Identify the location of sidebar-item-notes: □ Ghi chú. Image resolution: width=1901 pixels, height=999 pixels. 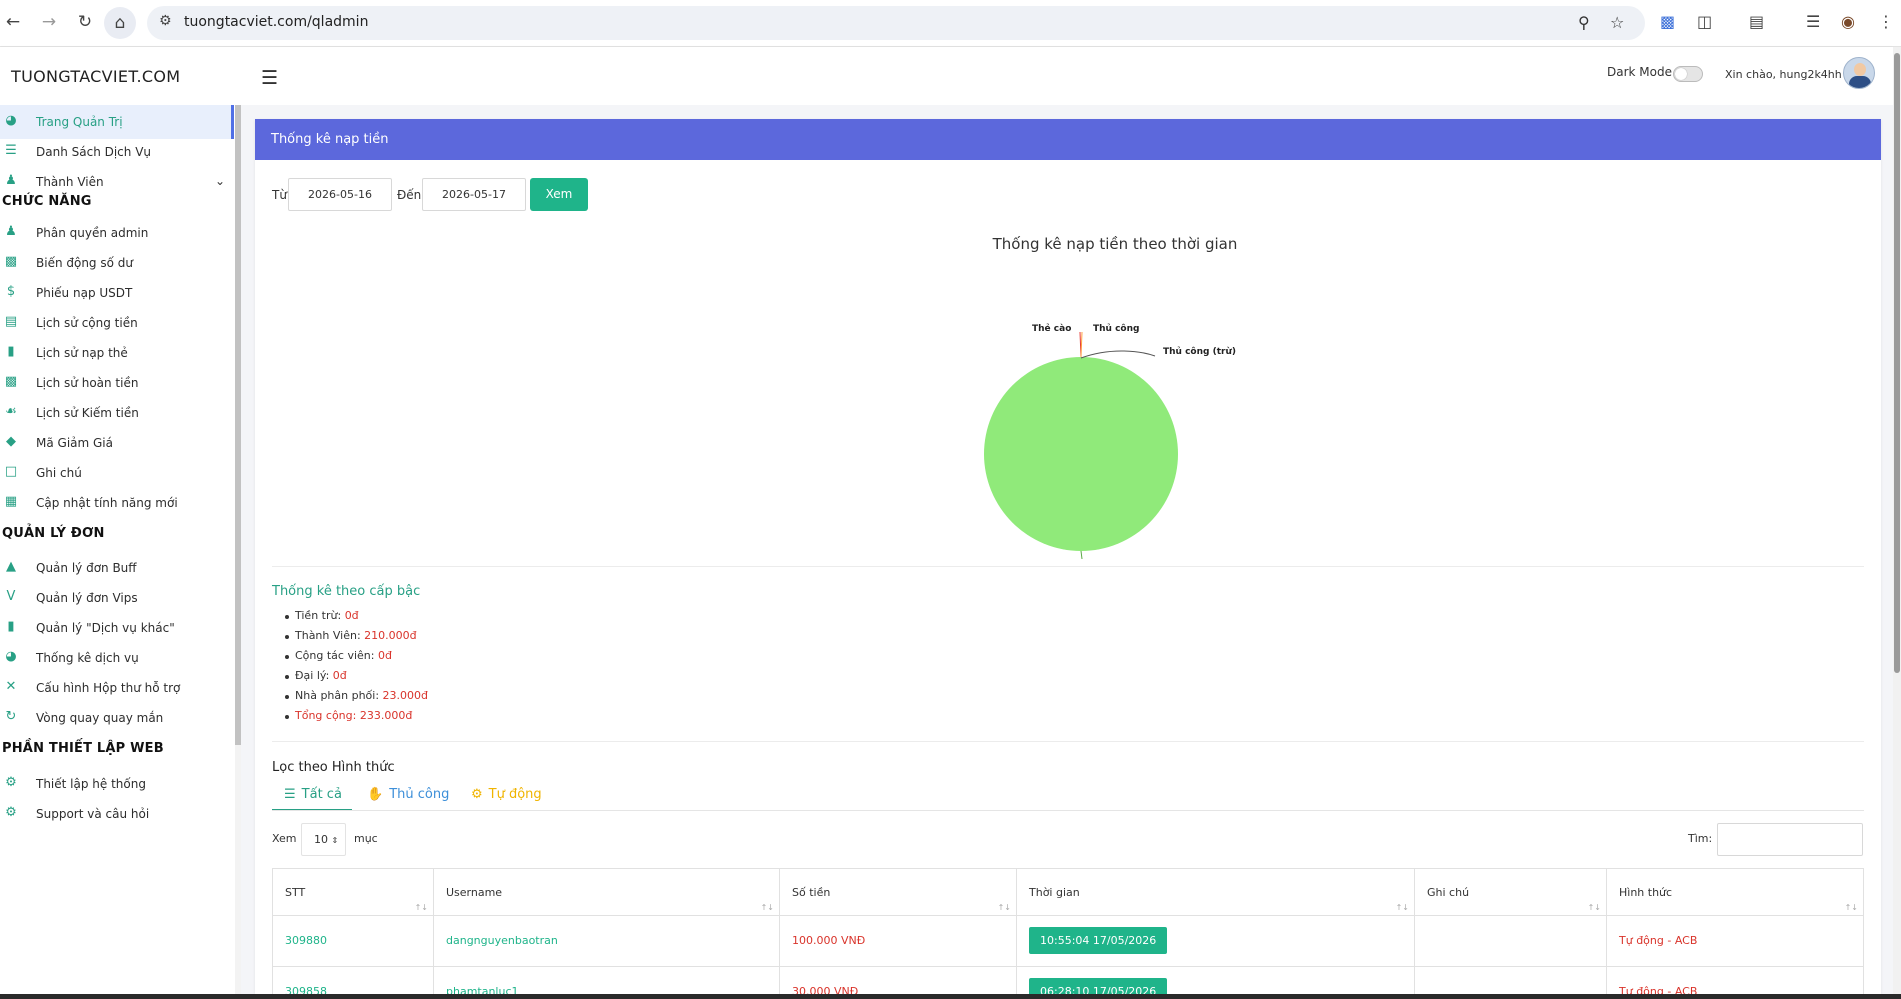
(117, 473).